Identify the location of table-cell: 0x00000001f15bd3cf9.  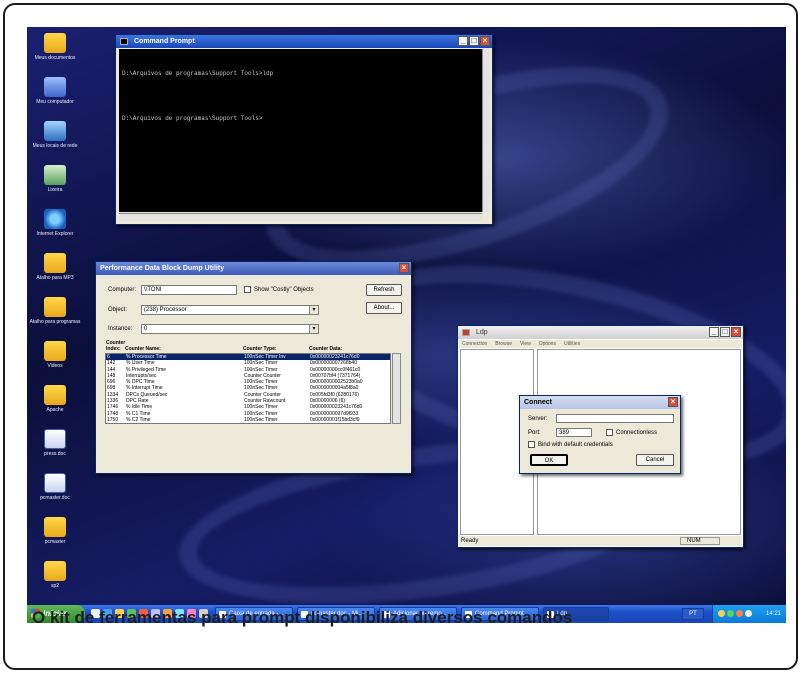
(335, 419).